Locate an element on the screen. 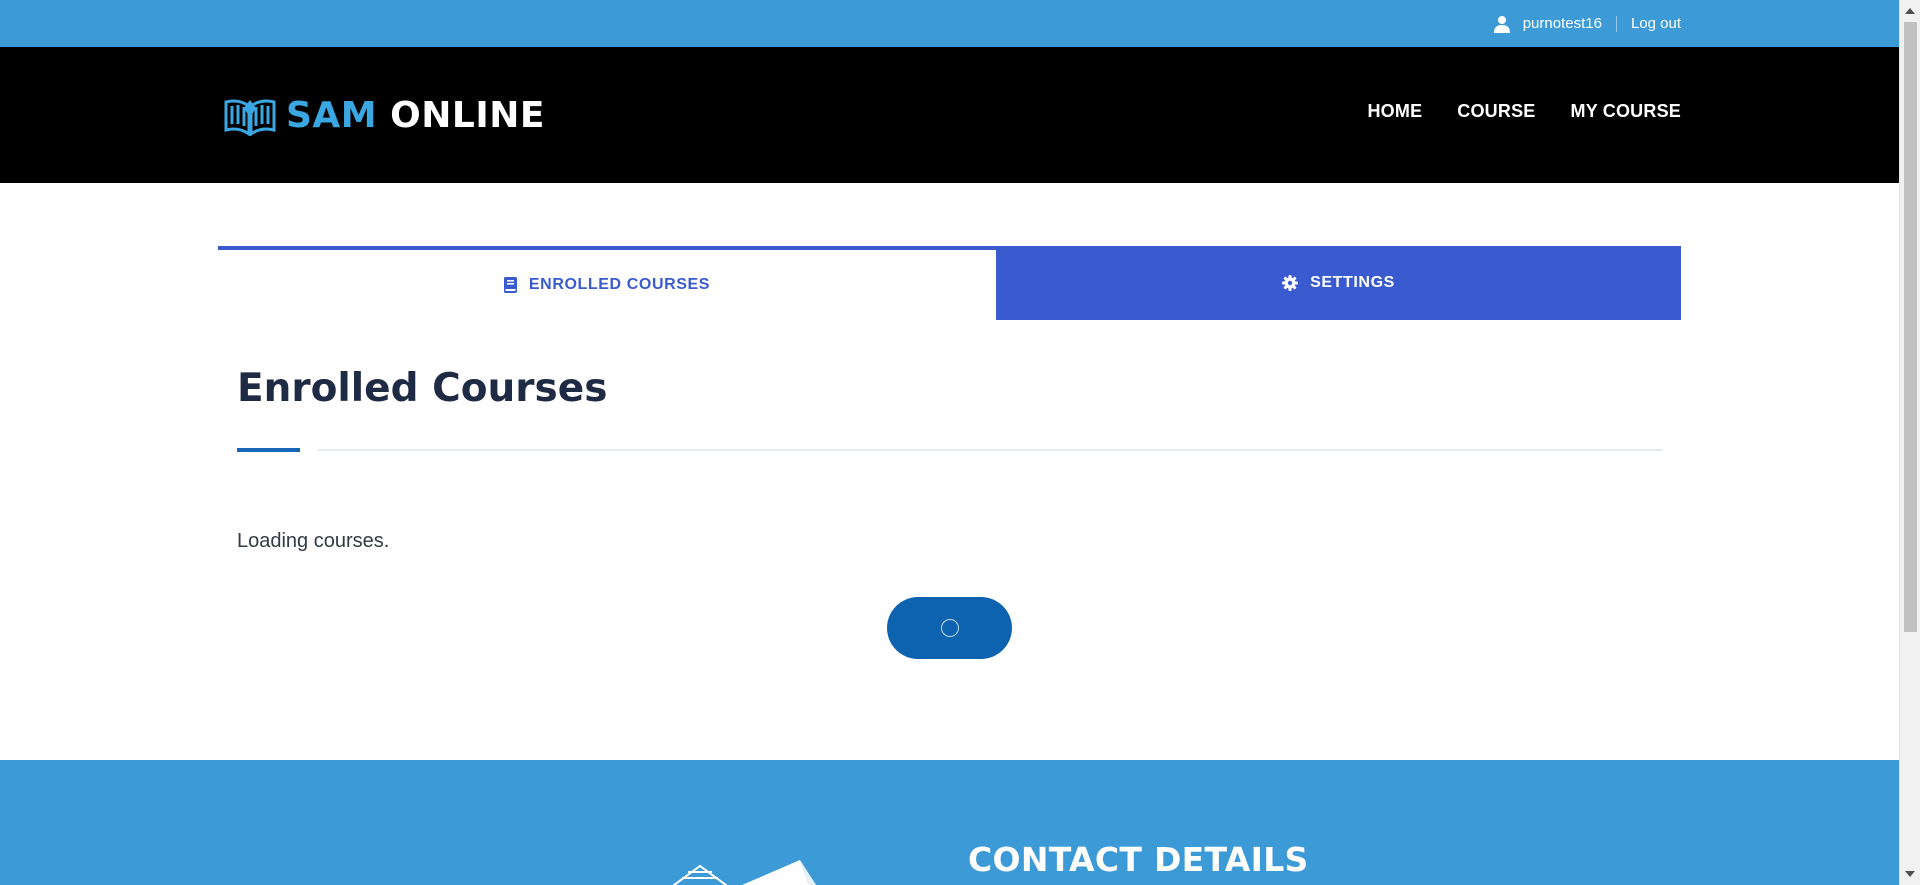  logo-word-online: ONLINE is located at coordinates (467, 115).